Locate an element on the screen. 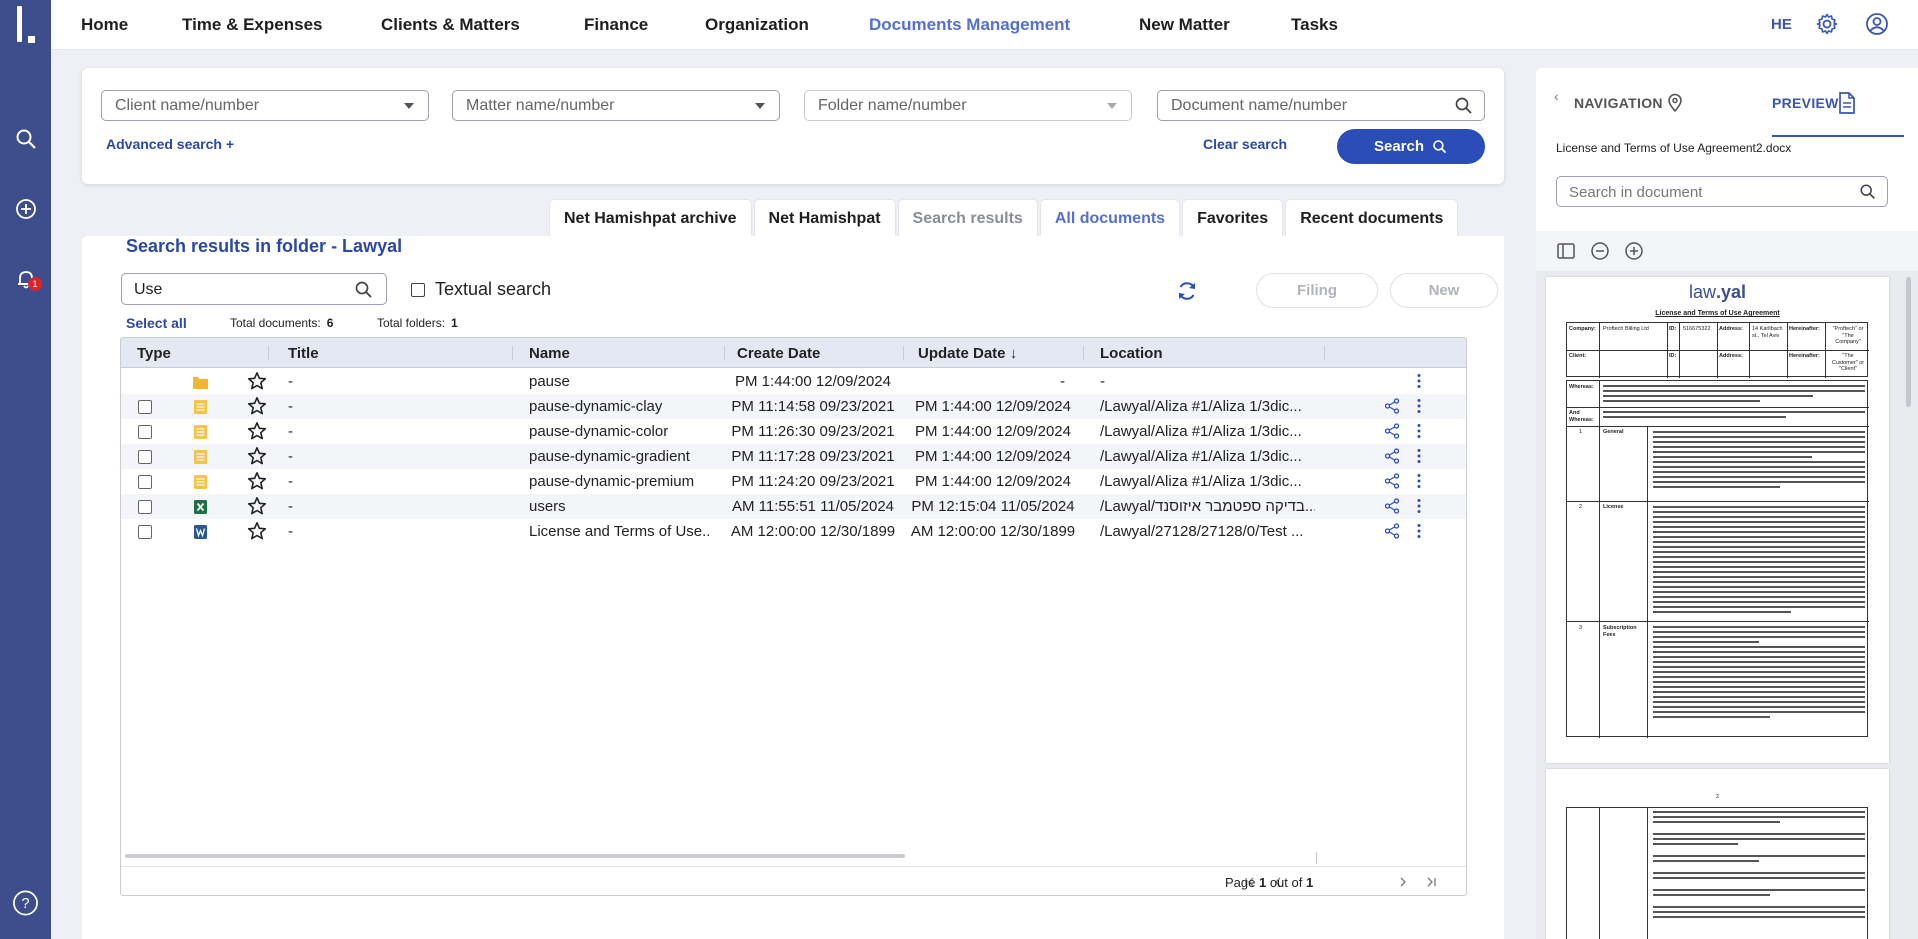  results-filter-input: Use is located at coordinates (254, 289).